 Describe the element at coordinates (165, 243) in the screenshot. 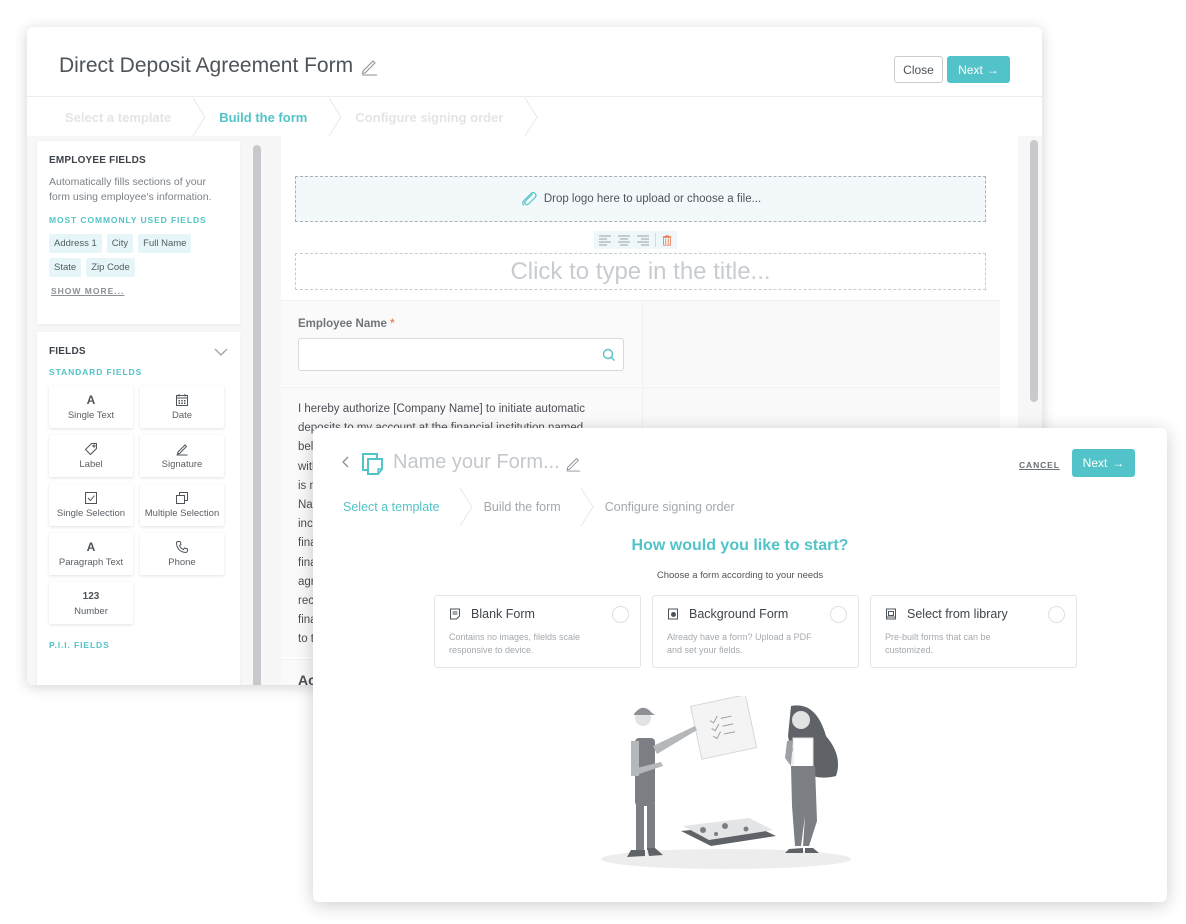

I see `chip-full-name: Full Name` at that location.